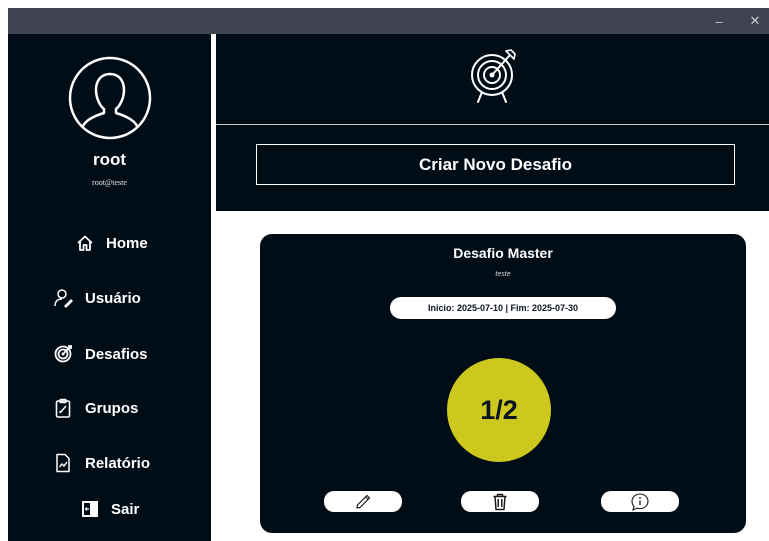 The image size is (769, 541). I want to click on nav-desafios: Desafios, so click(100, 354).